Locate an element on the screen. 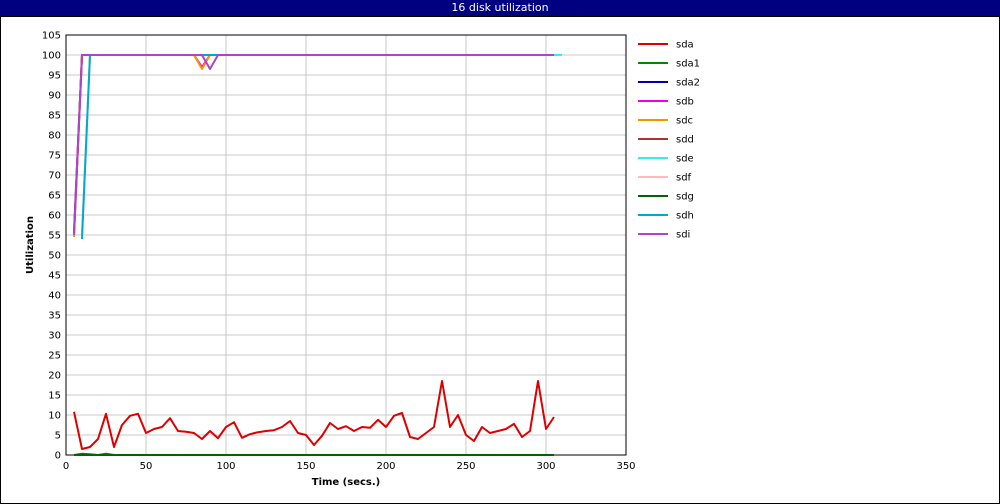  legend-label-sda2: sda2 is located at coordinates (688, 83).